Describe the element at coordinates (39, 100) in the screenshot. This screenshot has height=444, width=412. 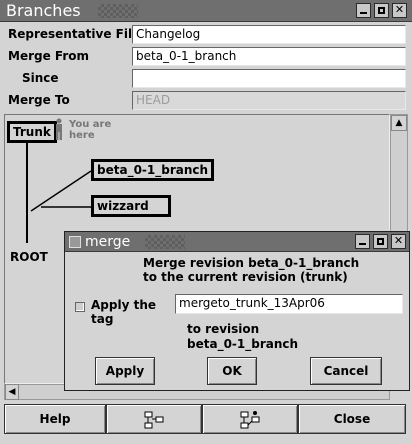
I see `merge-to-label: Merge To` at that location.